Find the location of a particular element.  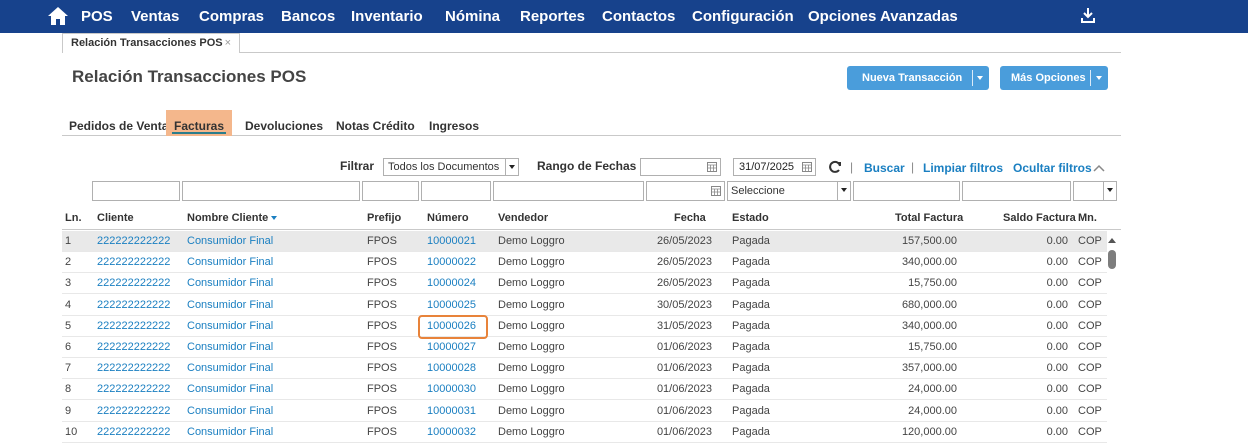

nav-item-pos: POS is located at coordinates (97, 16).